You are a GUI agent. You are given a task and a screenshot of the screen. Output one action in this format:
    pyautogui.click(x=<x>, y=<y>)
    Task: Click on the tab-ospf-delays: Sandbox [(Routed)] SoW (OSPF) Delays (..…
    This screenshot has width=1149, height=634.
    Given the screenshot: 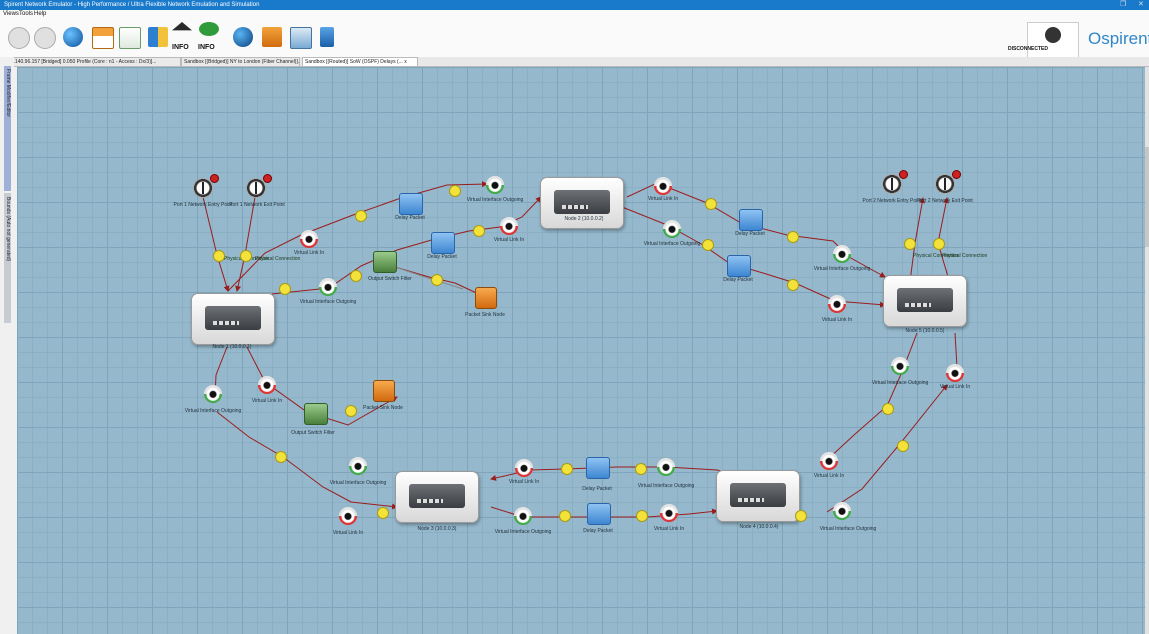 What is the action you would take?
    pyautogui.click(x=360, y=61)
    